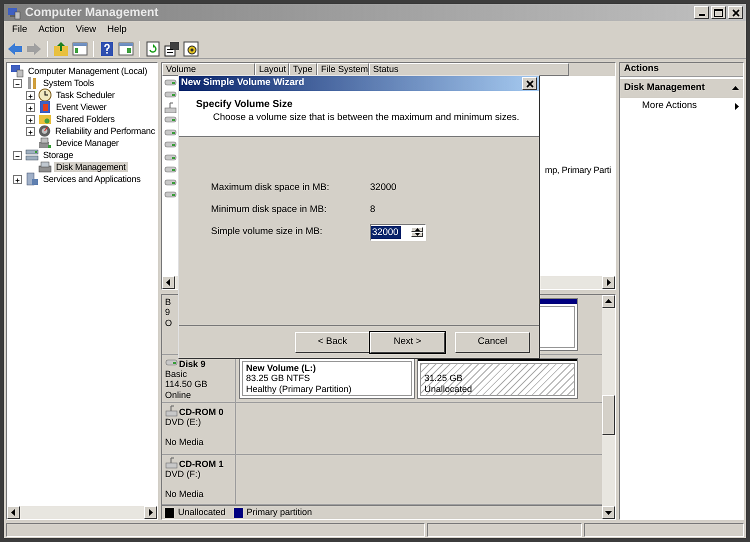  What do you see at coordinates (68, 83) in the screenshot?
I see `tree-item: System Tools` at bounding box center [68, 83].